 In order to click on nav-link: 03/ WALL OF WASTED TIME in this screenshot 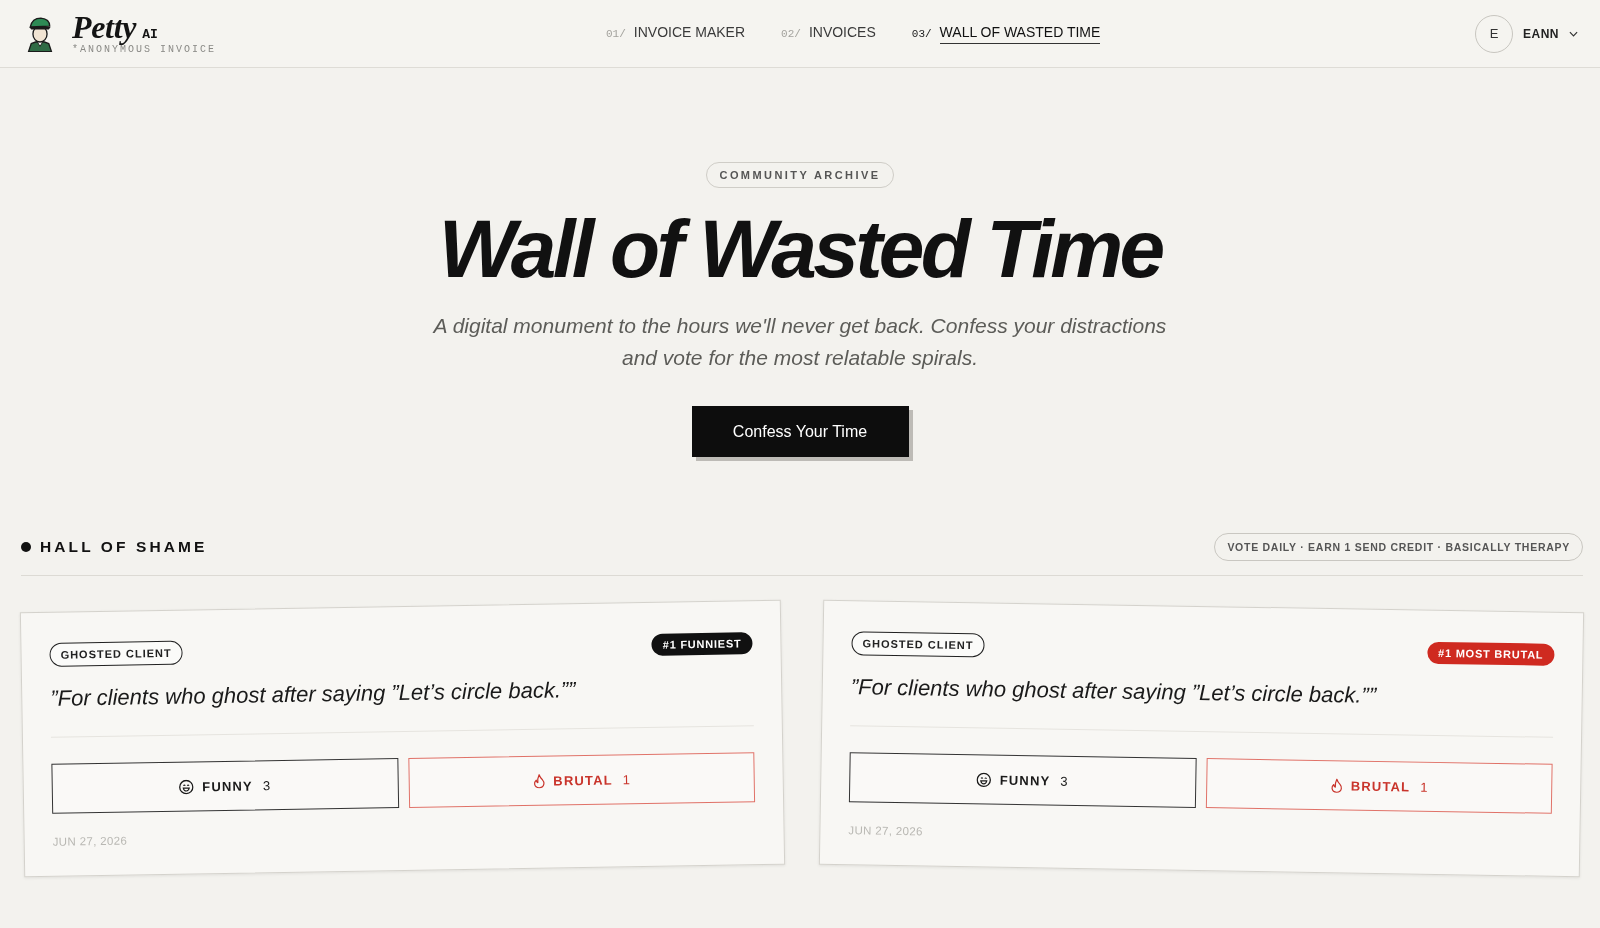, I will do `click(1006, 33)`.